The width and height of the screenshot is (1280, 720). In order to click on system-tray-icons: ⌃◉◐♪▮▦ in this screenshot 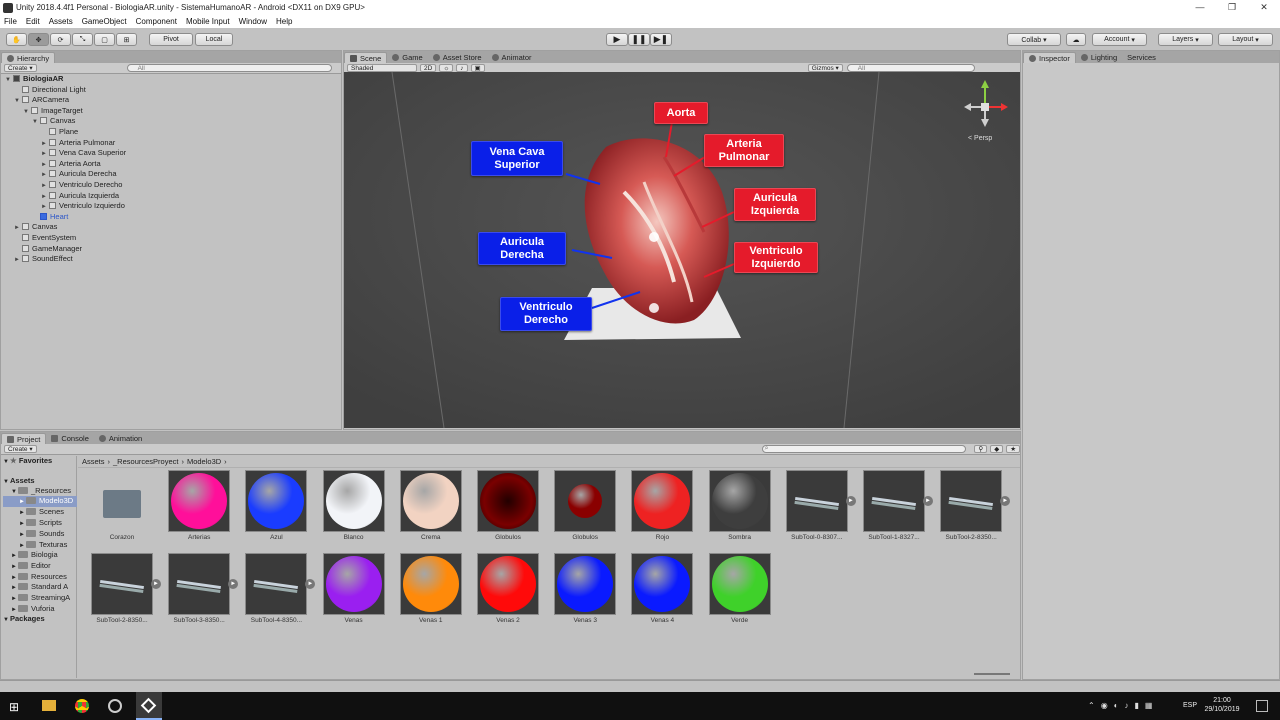, I will do `click(1123, 705)`.